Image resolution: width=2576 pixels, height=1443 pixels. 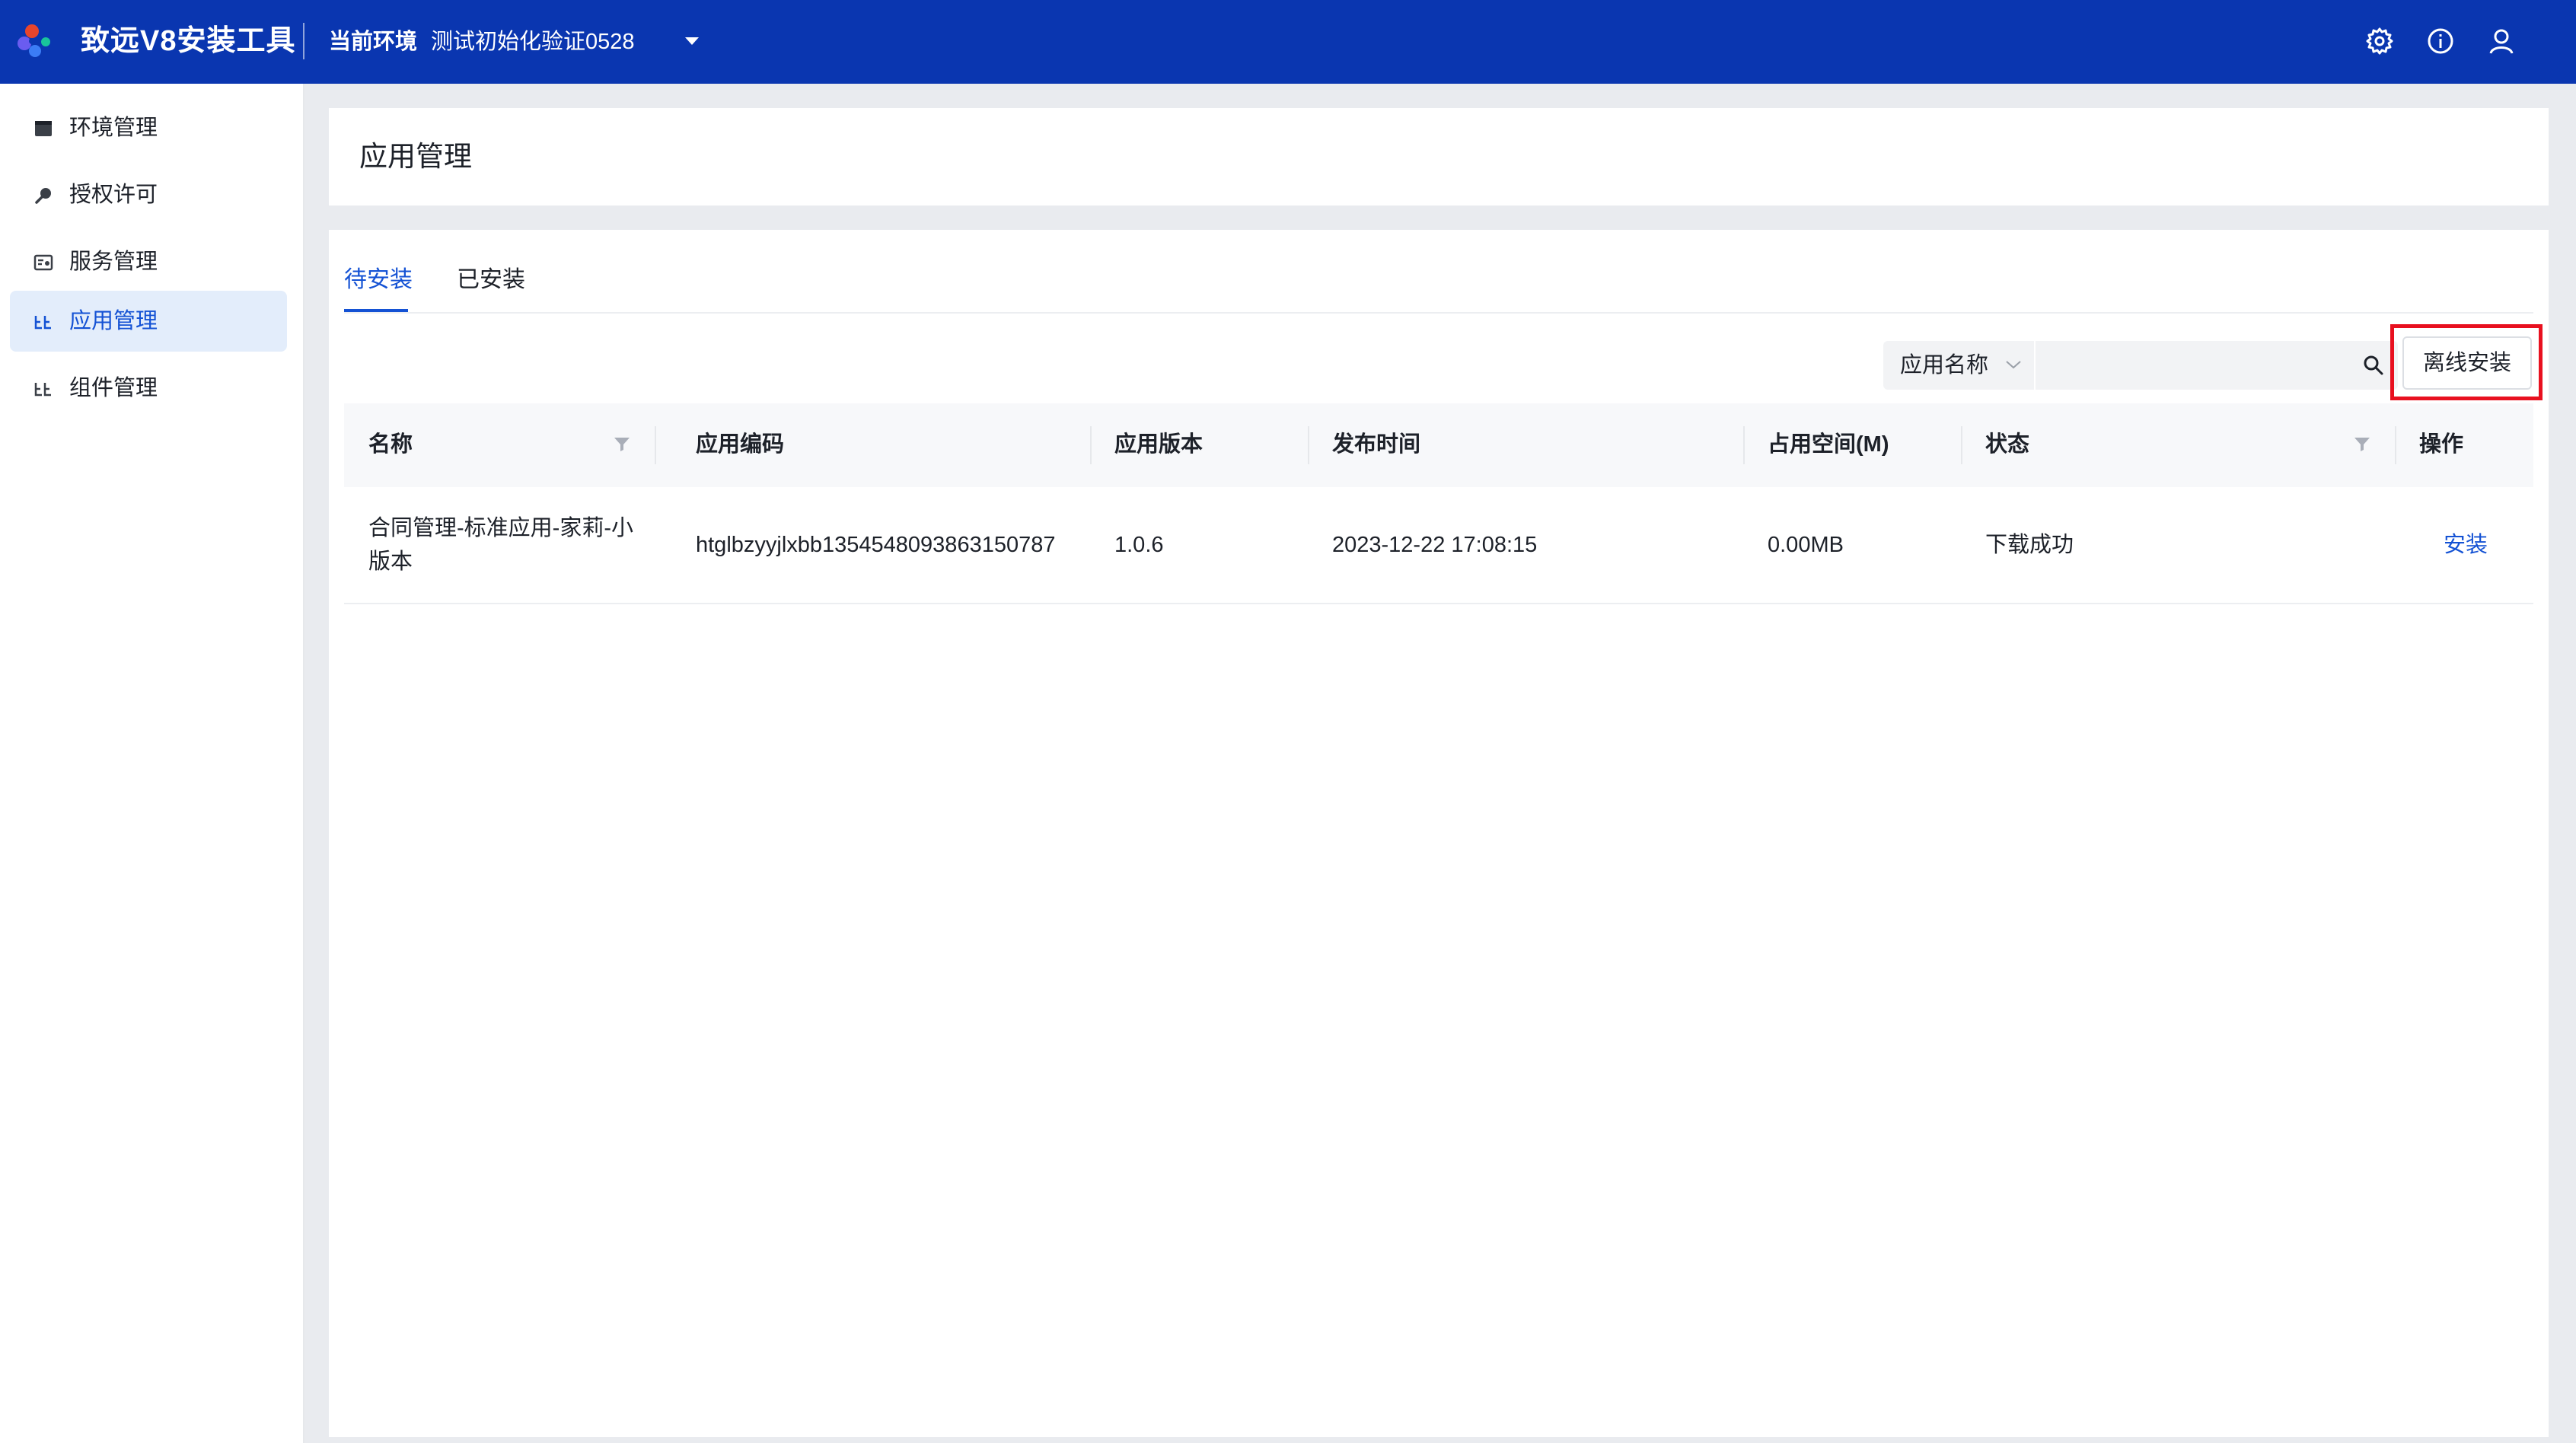 I want to click on page-title: 应用管理, so click(x=416, y=156).